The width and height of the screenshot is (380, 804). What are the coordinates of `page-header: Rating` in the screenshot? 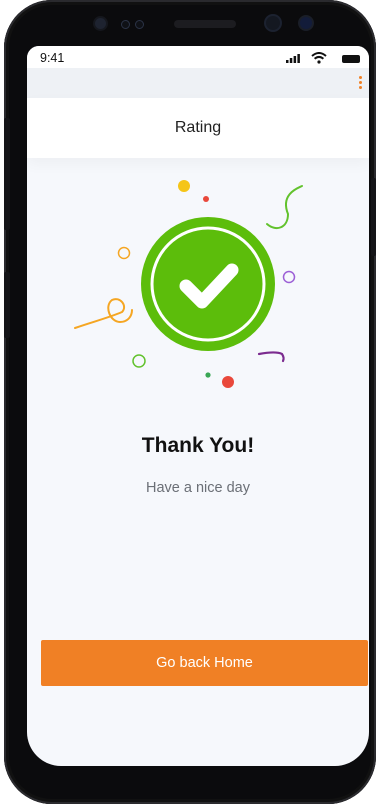 It's located at (198, 128).